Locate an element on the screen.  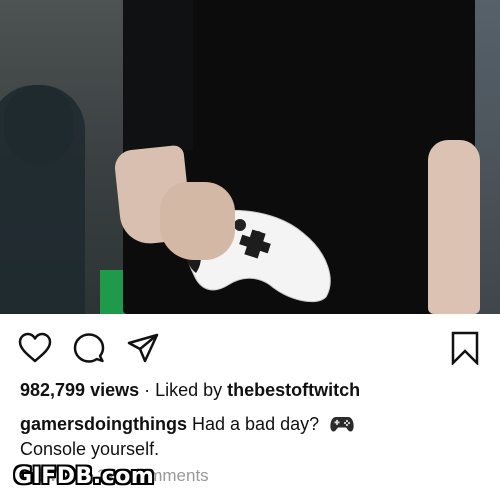
share-button is located at coordinates (143, 348).